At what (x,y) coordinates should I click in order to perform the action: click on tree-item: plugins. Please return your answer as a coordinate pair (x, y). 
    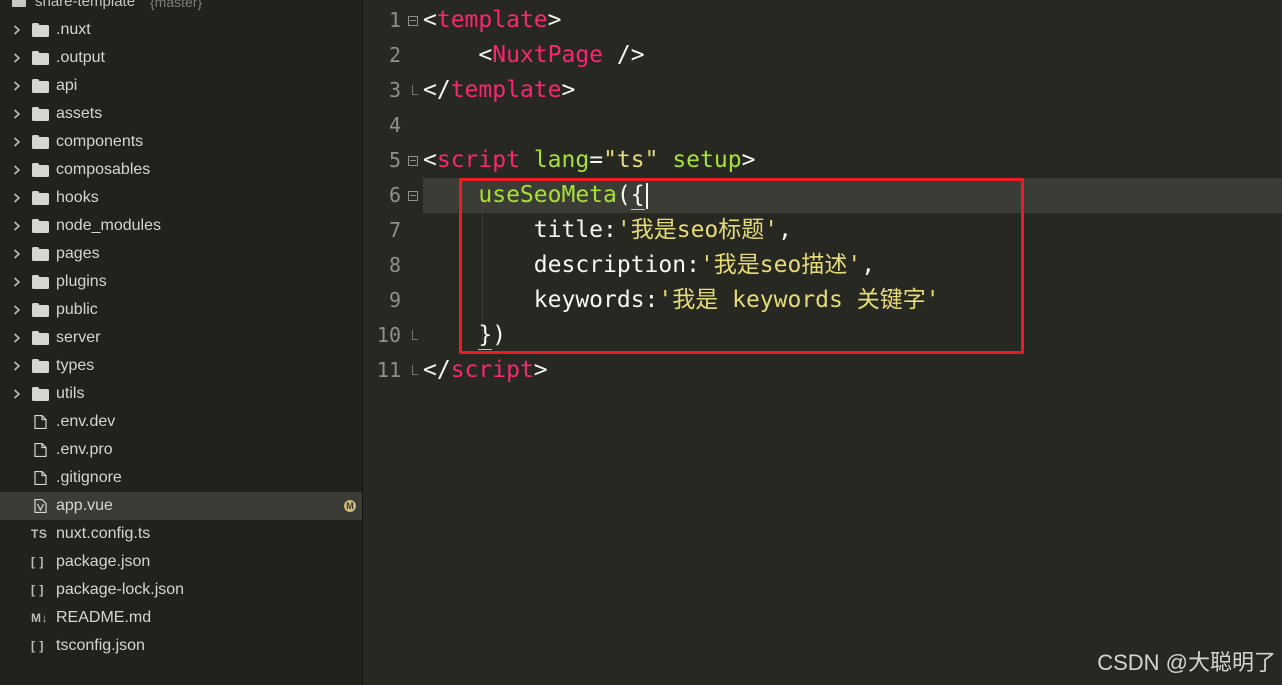
    Looking at the image, I should click on (181, 282).